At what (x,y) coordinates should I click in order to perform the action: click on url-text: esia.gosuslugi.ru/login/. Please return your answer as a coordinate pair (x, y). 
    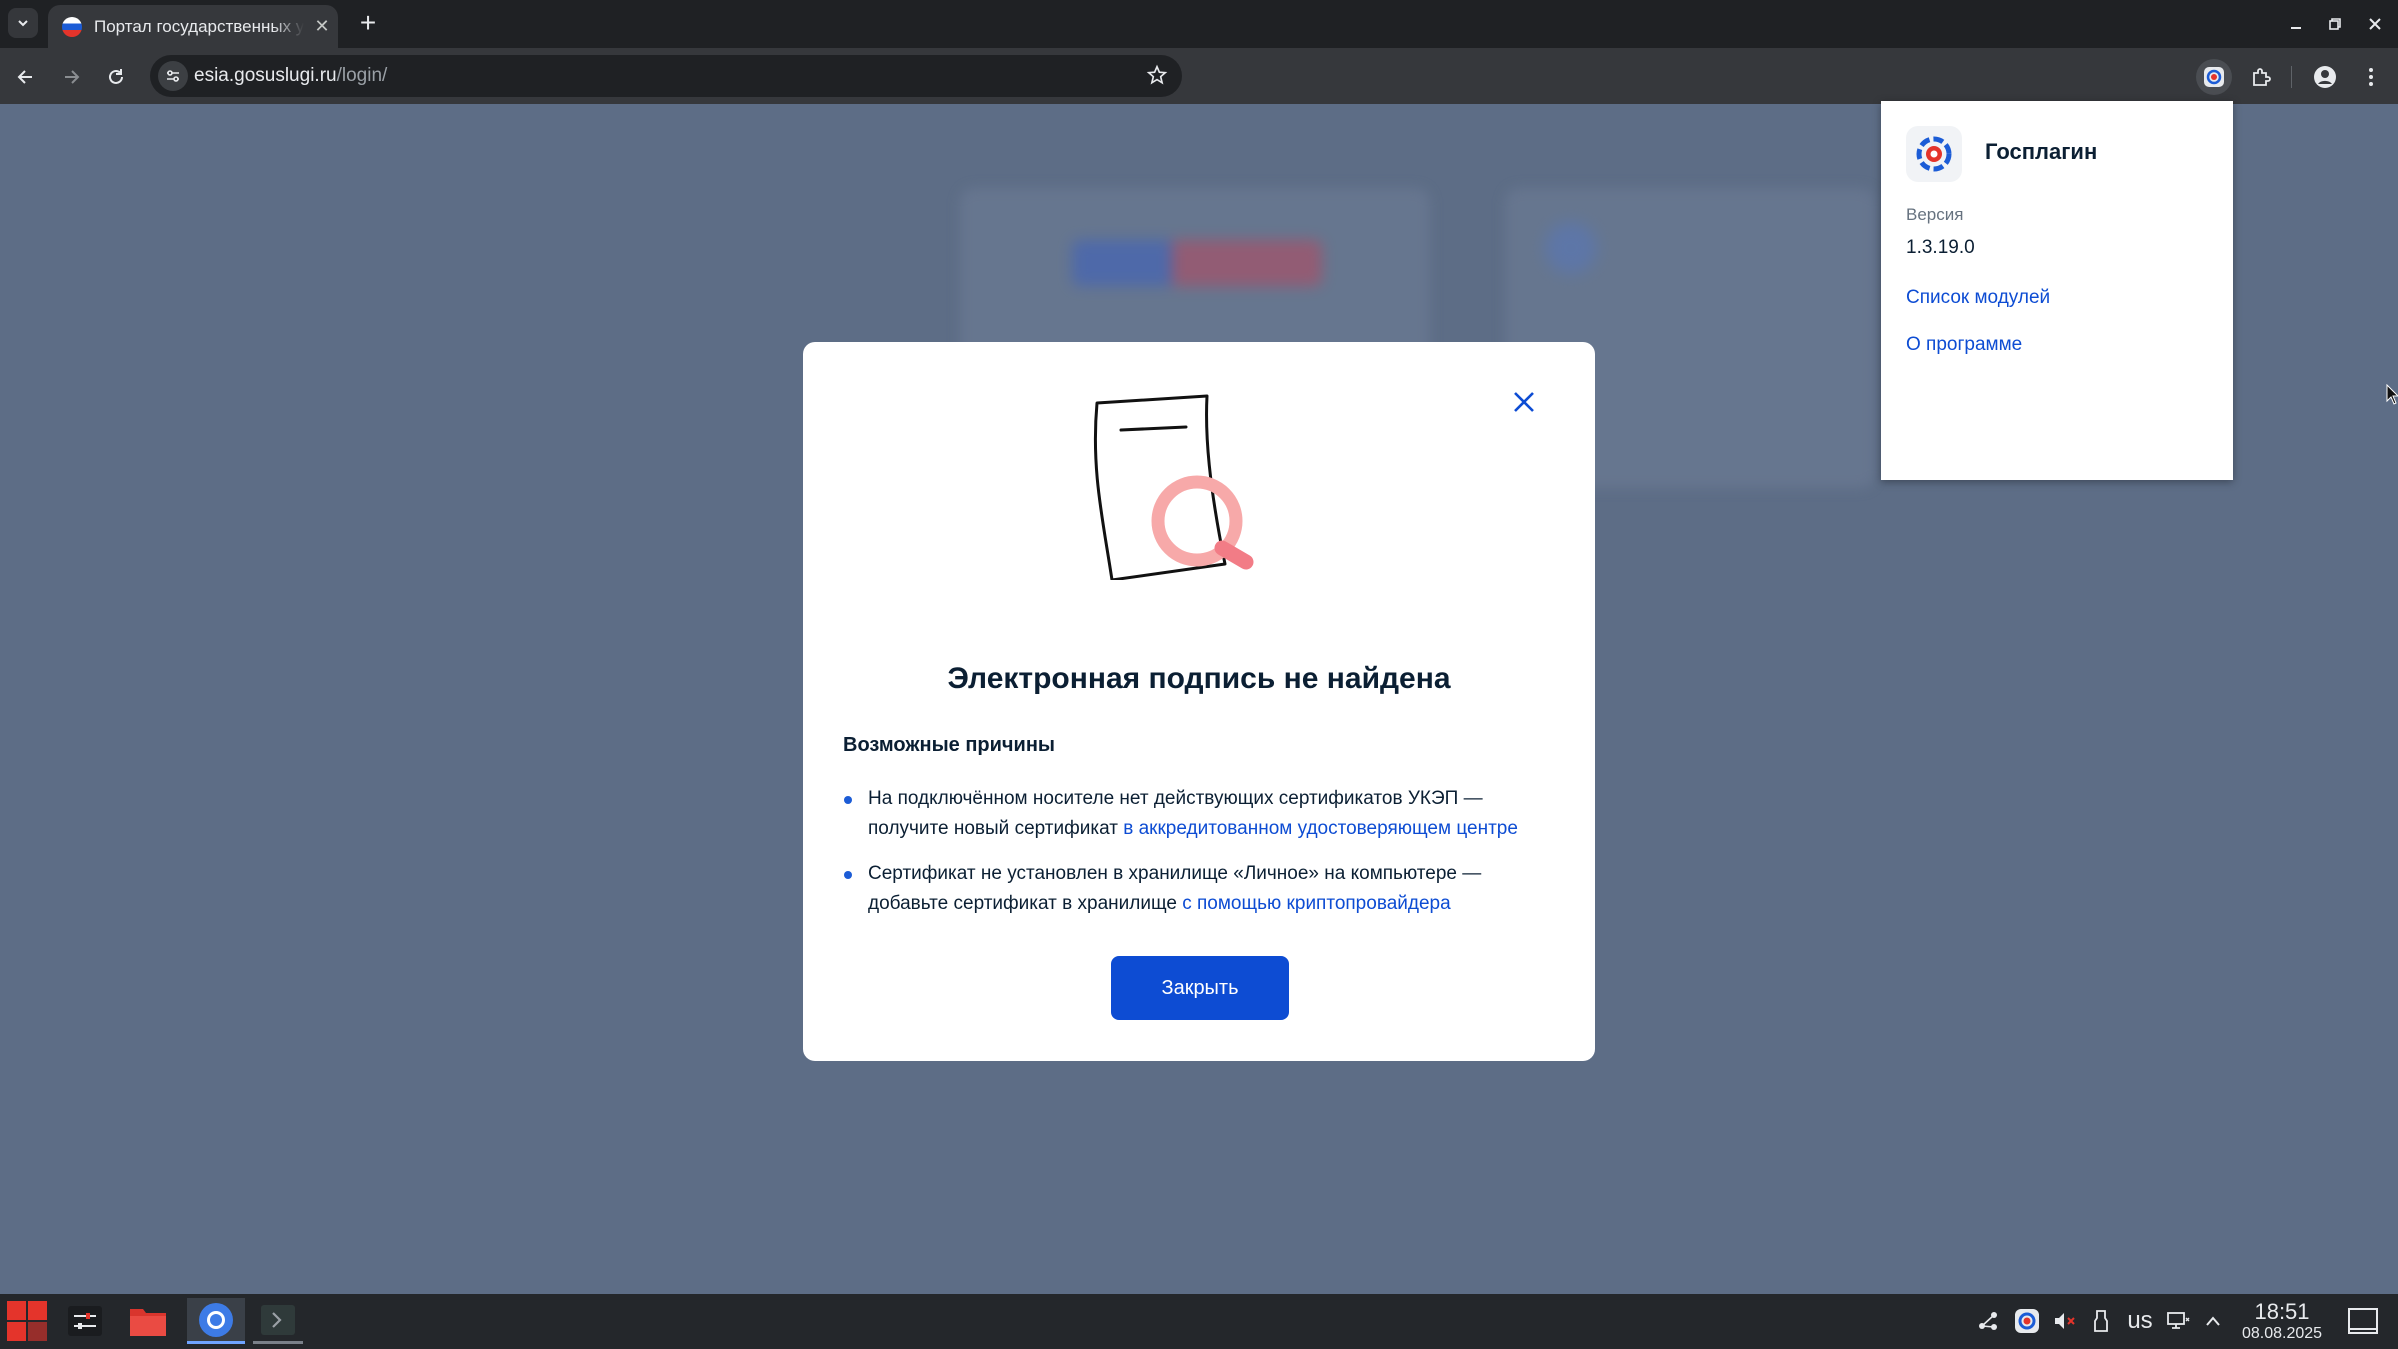
    Looking at the image, I should click on (290, 76).